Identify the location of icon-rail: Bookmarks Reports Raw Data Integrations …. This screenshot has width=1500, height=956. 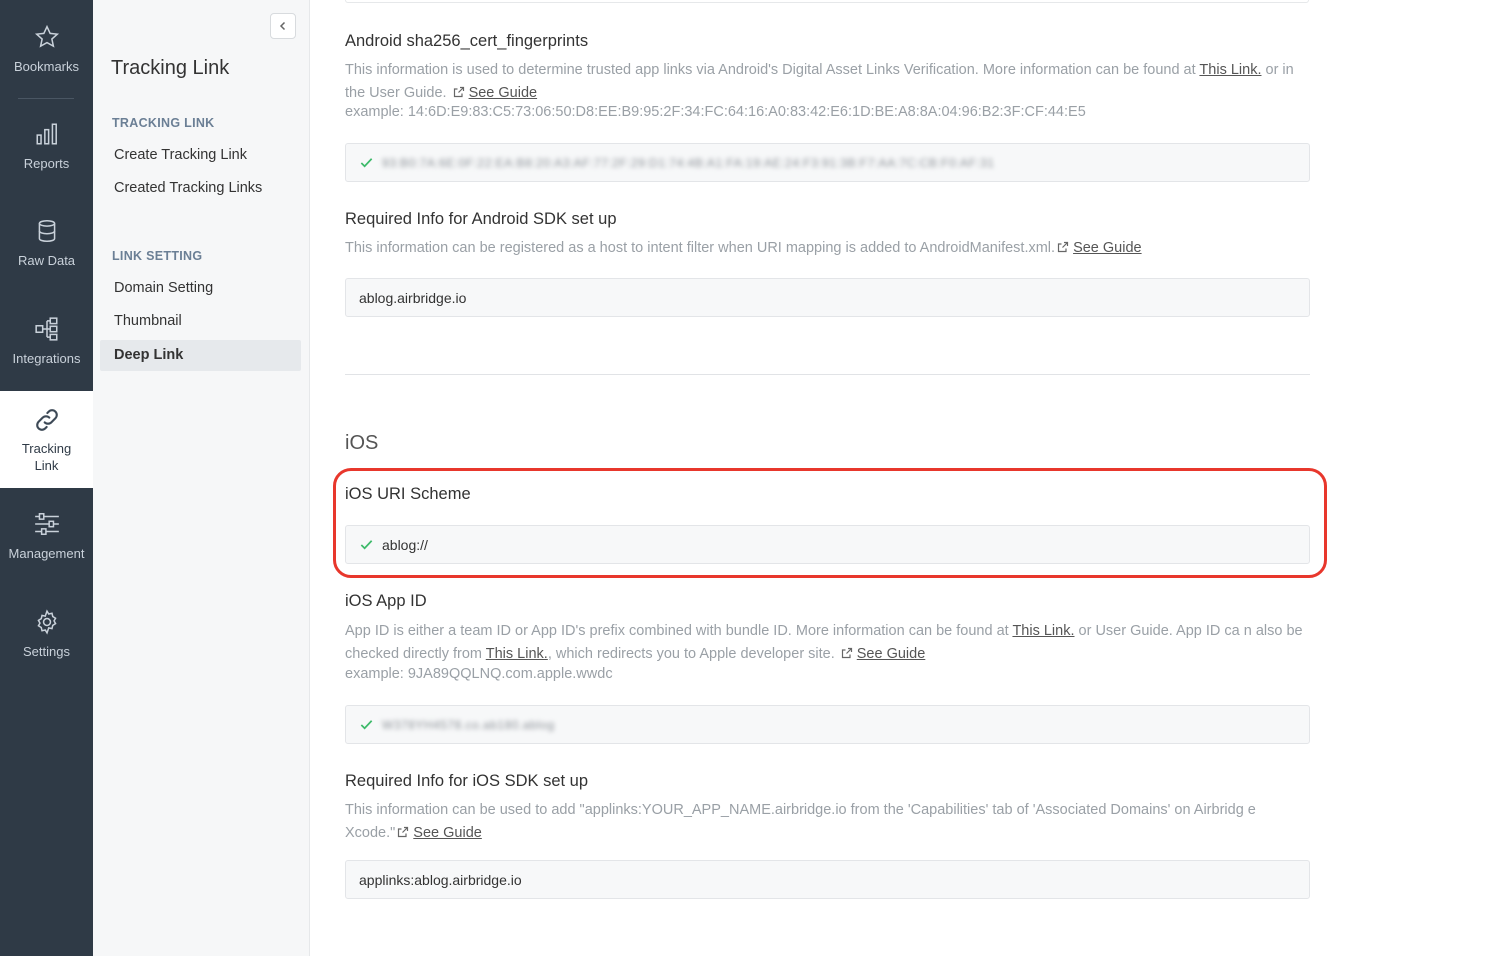
(46, 478).